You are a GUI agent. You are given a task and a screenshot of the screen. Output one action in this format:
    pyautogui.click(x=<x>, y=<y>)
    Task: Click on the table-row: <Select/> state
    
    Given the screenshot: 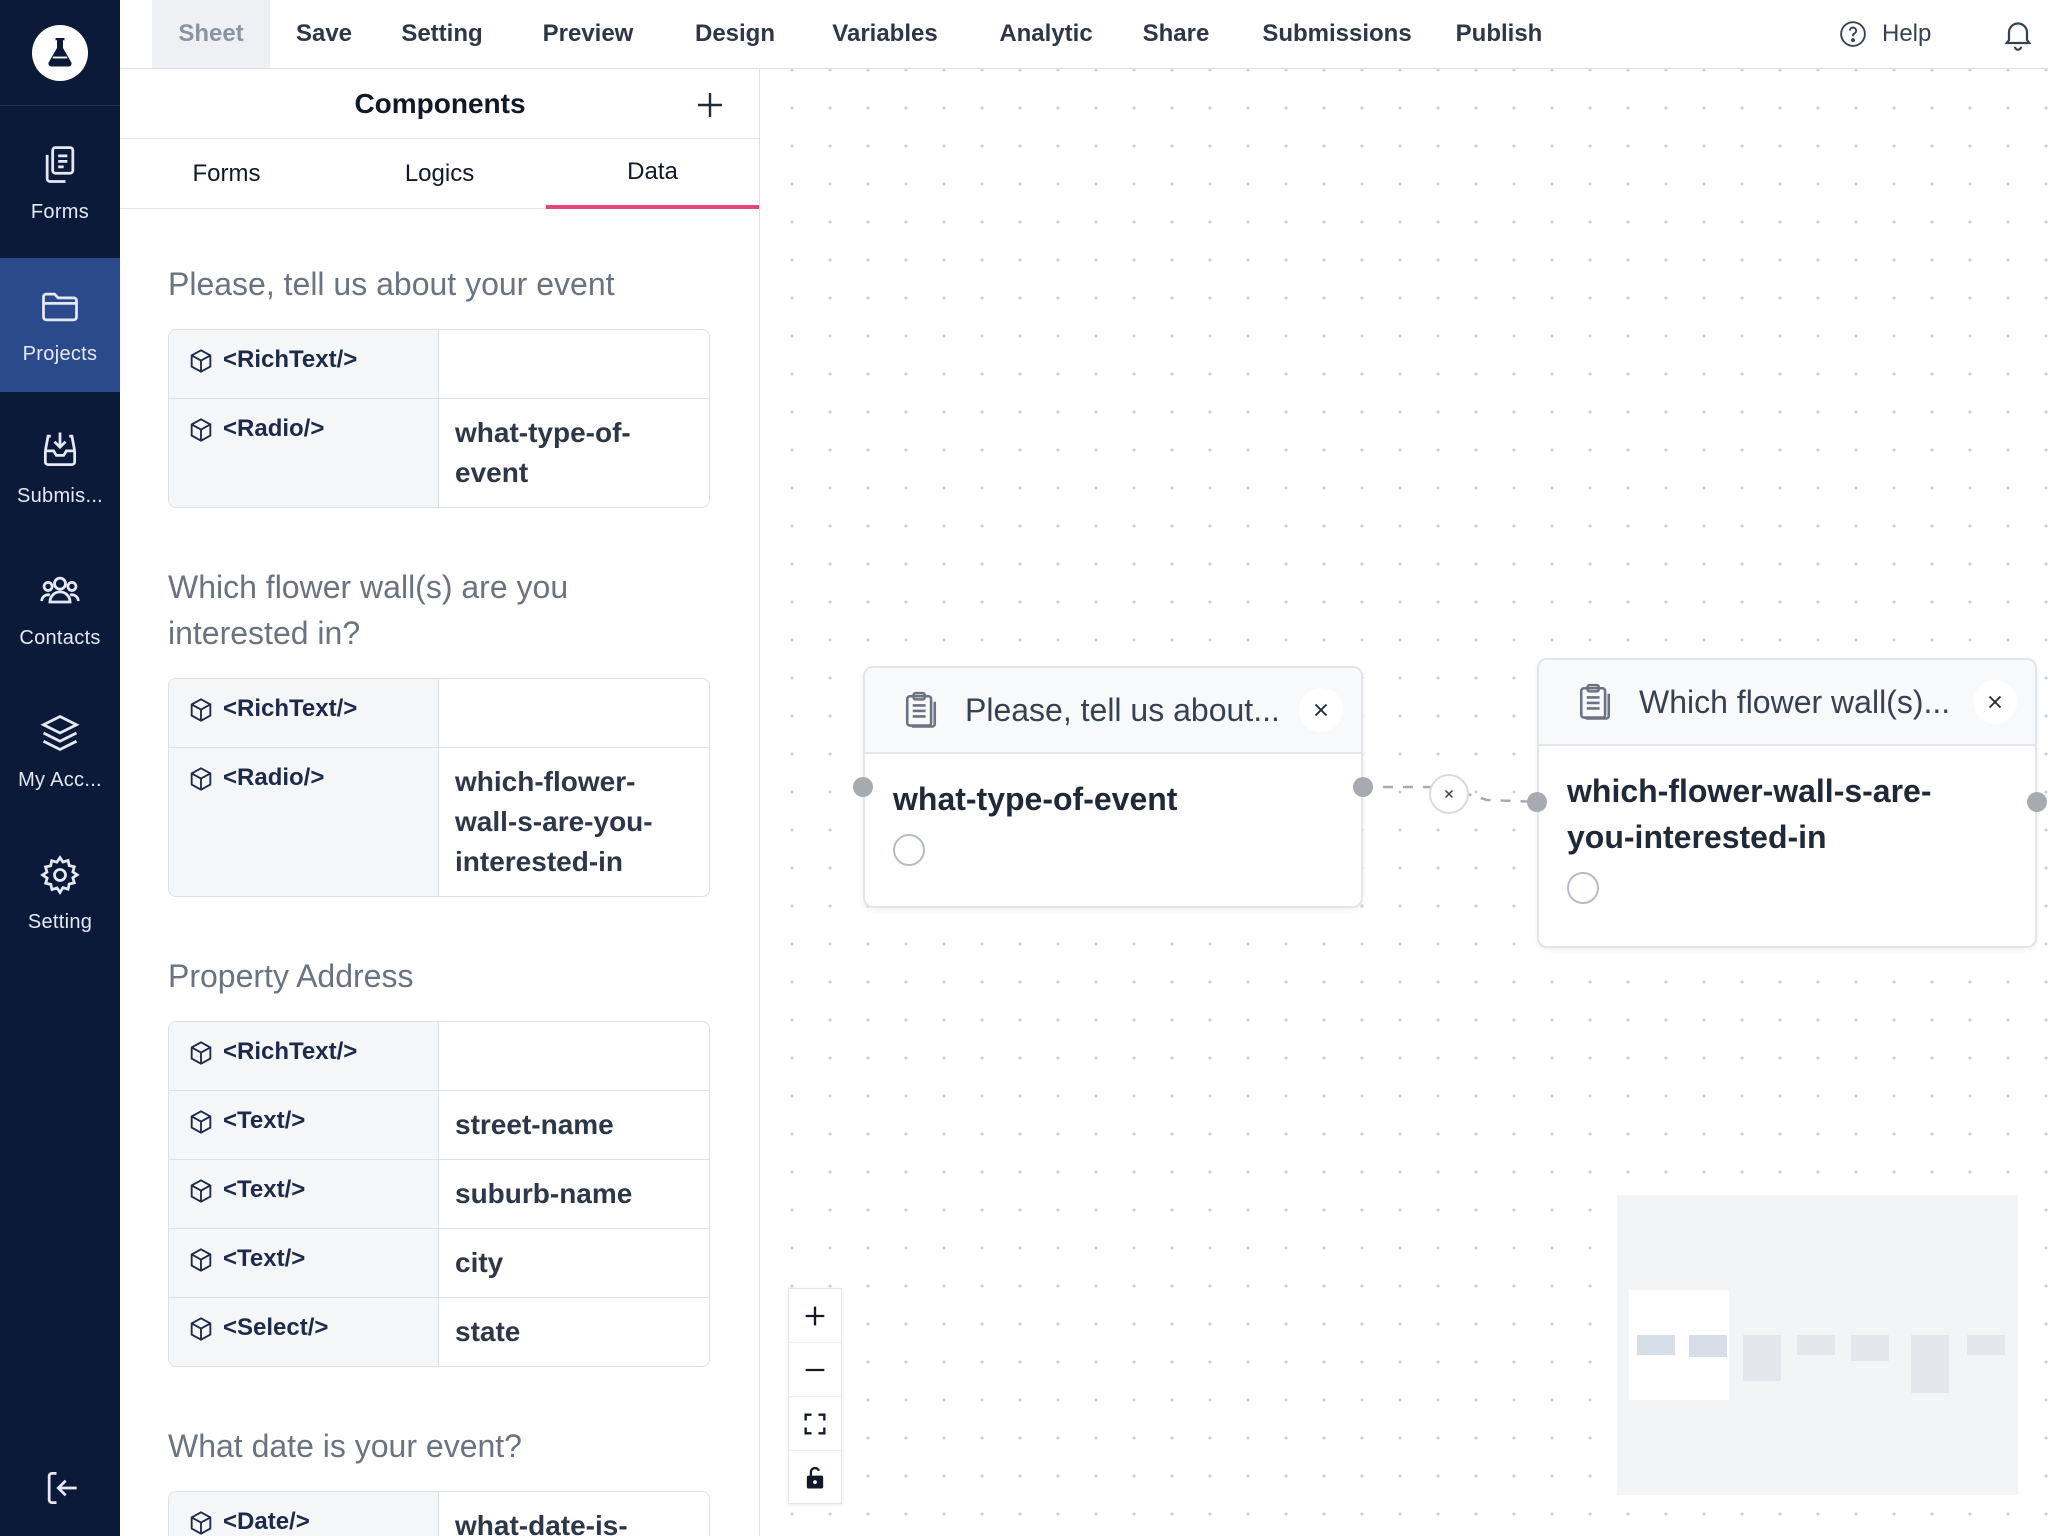 What is the action you would take?
    pyautogui.click(x=439, y=1332)
    